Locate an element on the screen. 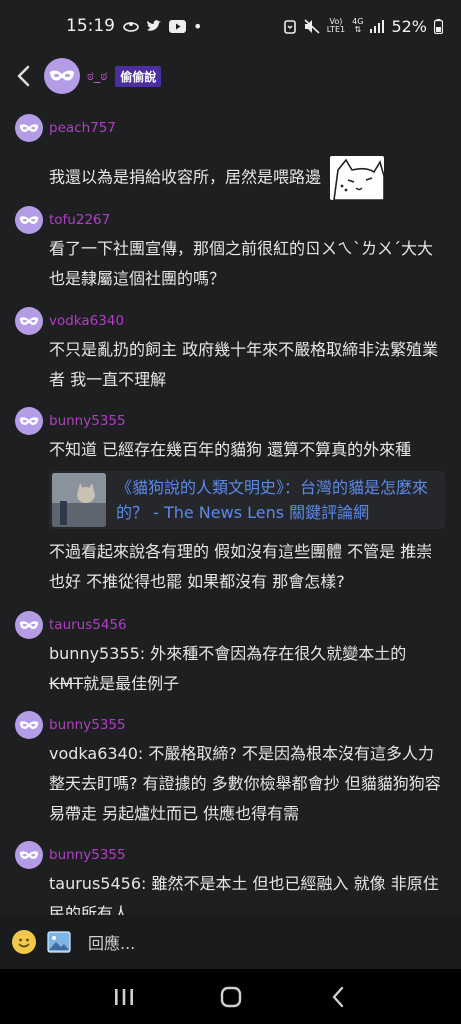 The image size is (461, 1024). volte-bottom: LTE1 is located at coordinates (336, 29).